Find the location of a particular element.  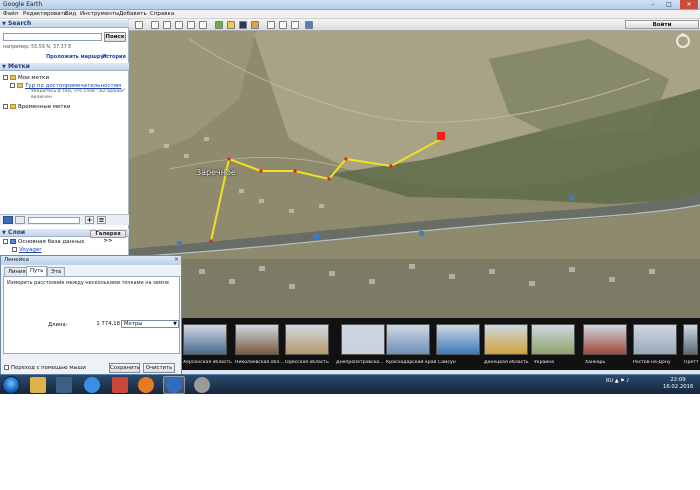

tree-temporary: Временные метки is located at coordinates (36, 107).